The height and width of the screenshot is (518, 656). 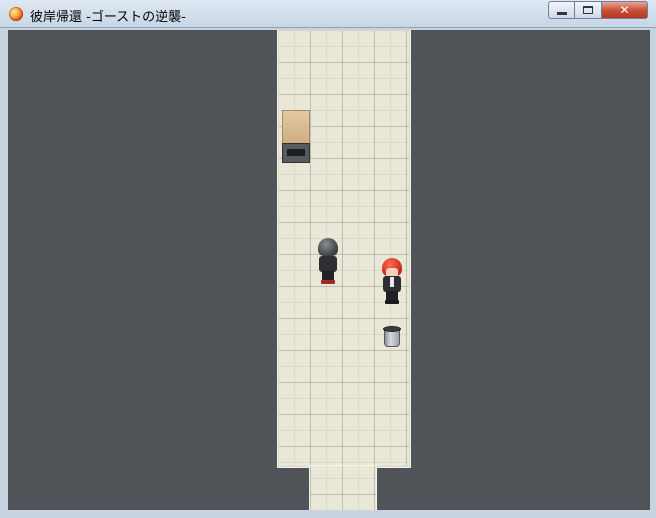 What do you see at coordinates (328, 14) in the screenshot?
I see `title-bar: 彼岸帰還 -ゴーストの逆襲- ✕` at bounding box center [328, 14].